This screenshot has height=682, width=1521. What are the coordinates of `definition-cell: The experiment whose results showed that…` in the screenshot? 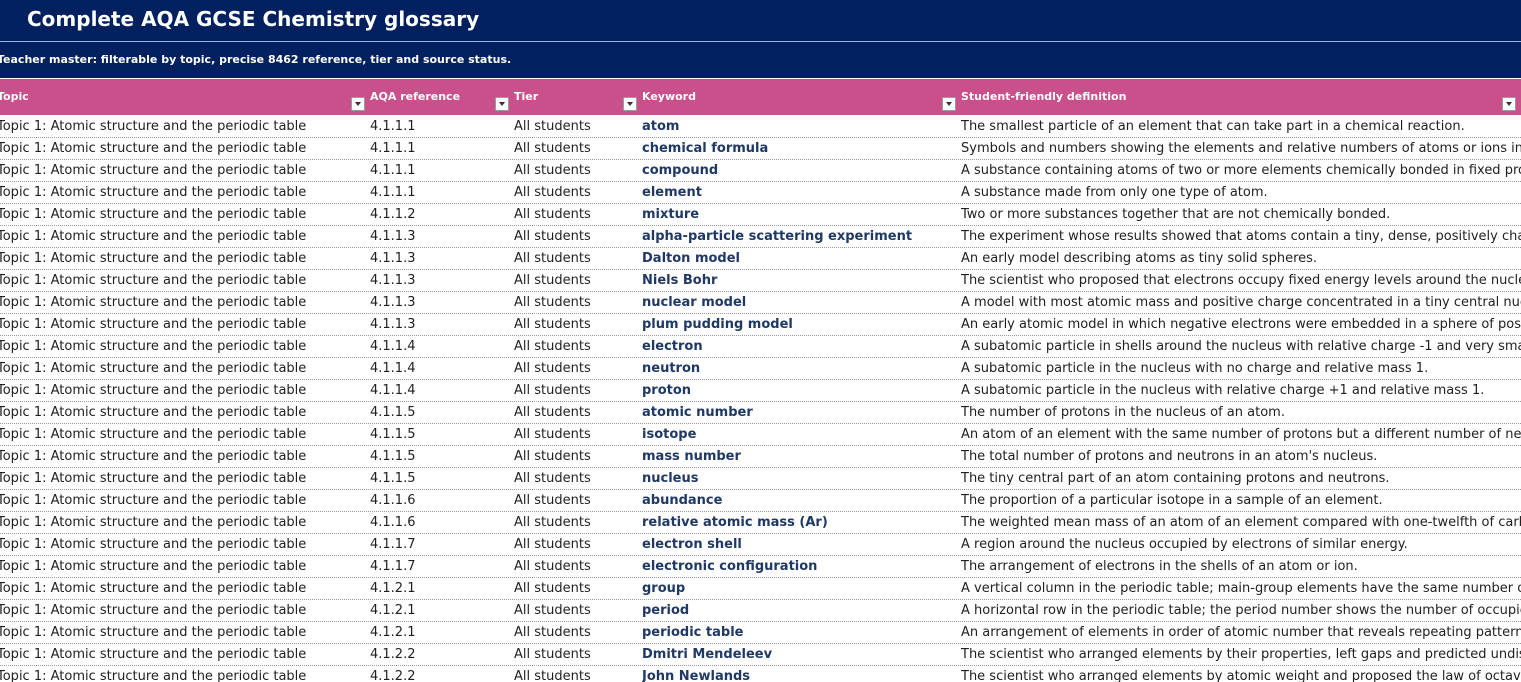 It's located at (1241, 236).